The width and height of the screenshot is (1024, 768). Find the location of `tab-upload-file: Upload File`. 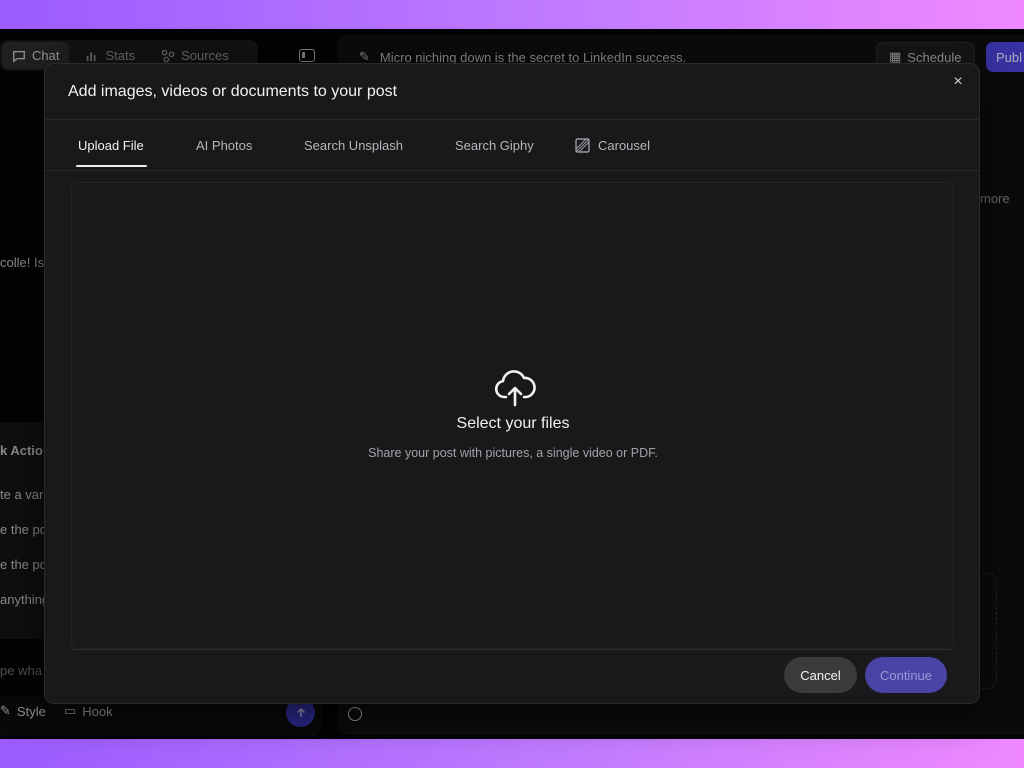

tab-upload-file: Upload File is located at coordinates (111, 145).